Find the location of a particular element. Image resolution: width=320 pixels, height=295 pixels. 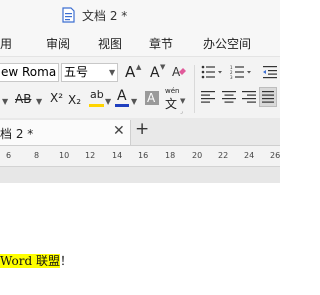

document-tab-label: 档 2 * is located at coordinates (17, 134).